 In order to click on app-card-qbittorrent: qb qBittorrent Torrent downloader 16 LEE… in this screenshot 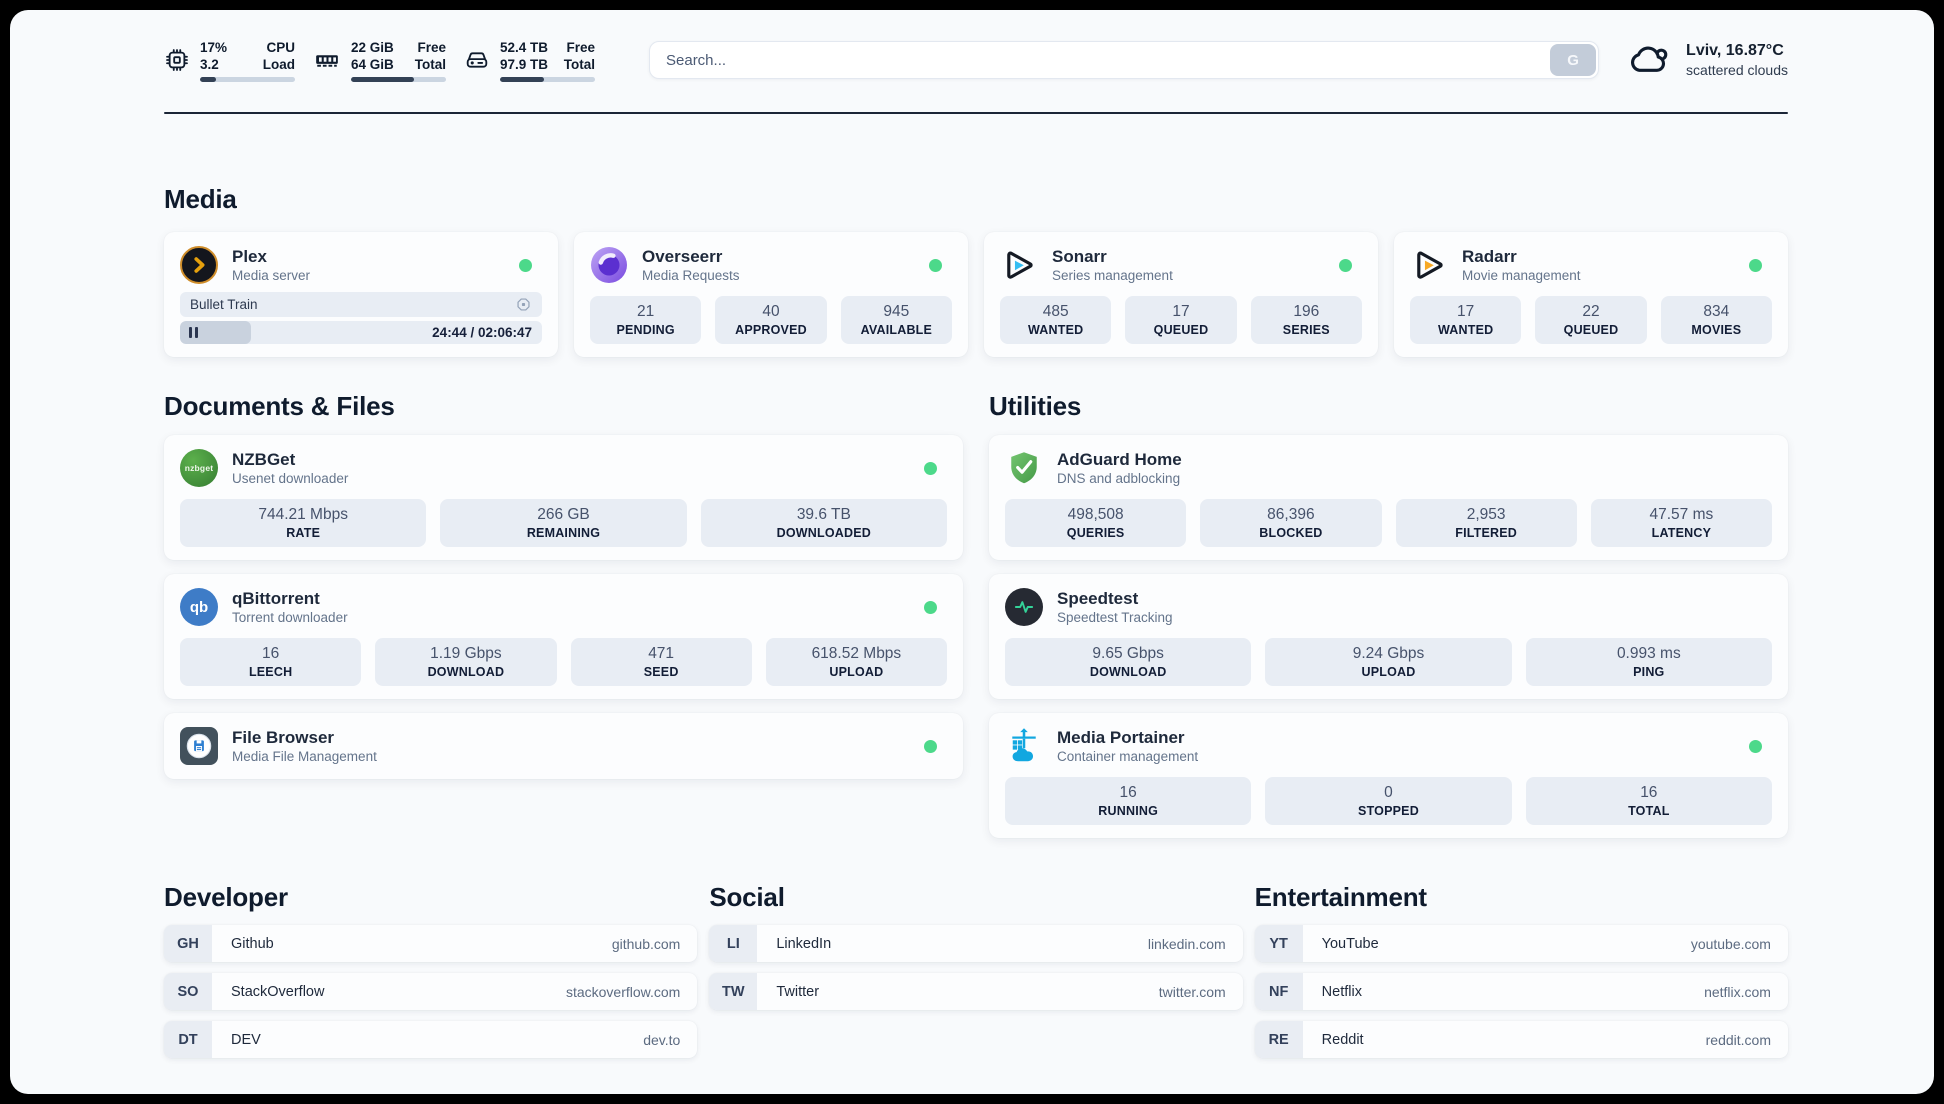, I will do `click(563, 636)`.